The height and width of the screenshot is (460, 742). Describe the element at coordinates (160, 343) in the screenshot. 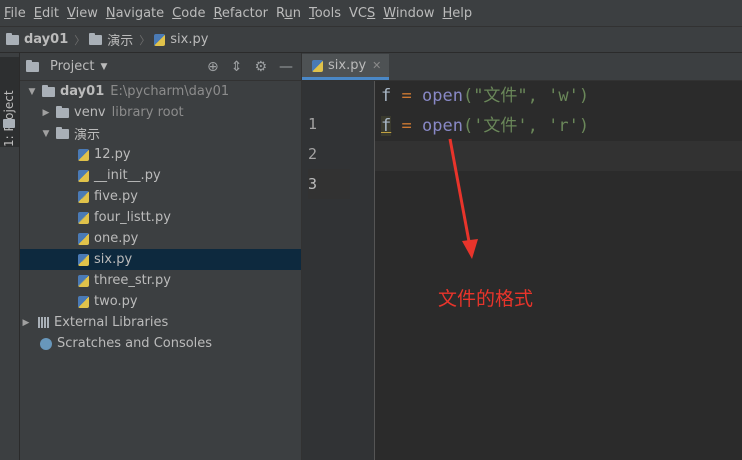

I see `tree-item-scratches: Scratches and Consoles` at that location.